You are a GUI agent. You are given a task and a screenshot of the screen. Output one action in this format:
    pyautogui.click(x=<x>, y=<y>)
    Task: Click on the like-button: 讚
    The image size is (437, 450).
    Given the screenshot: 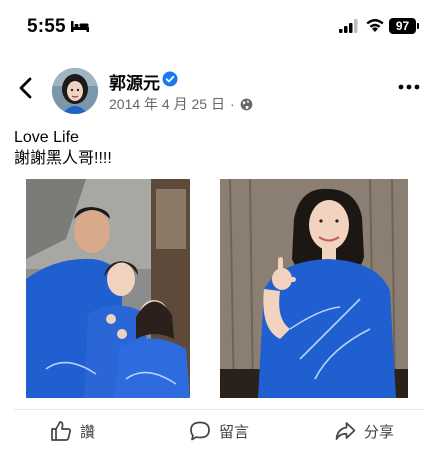 What is the action you would take?
    pyautogui.click(x=72, y=431)
    